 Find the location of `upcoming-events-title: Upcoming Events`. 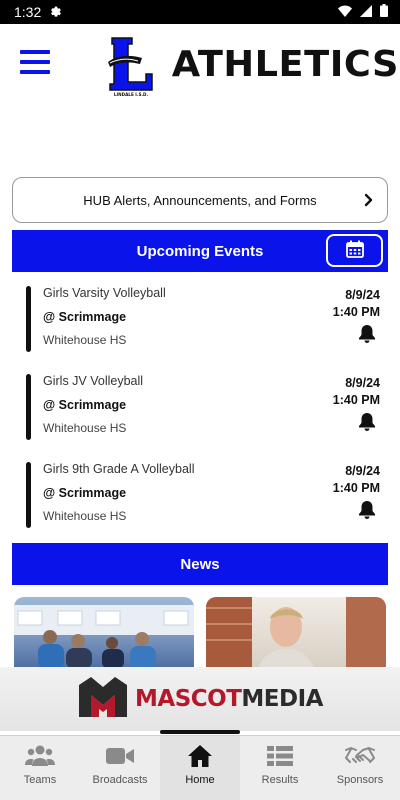

upcoming-events-title: Upcoming Events is located at coordinates (200, 251).